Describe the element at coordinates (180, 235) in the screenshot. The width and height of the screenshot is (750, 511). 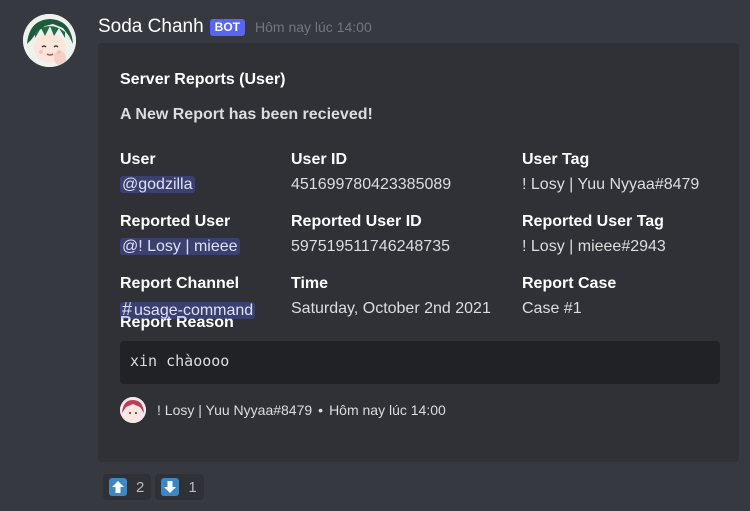
I see `field-reported-user: Reported User @! Losy | mieee` at that location.